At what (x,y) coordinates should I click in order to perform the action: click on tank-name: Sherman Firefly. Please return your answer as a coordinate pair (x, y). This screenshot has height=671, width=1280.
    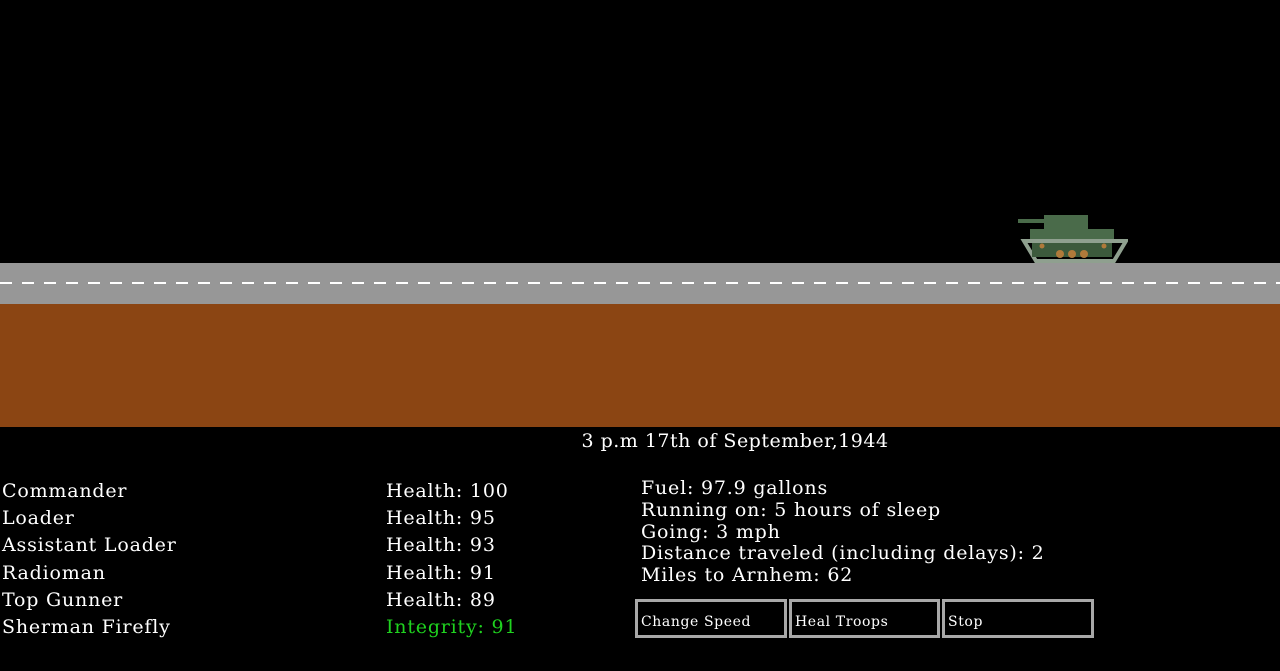
    Looking at the image, I should click on (86, 626).